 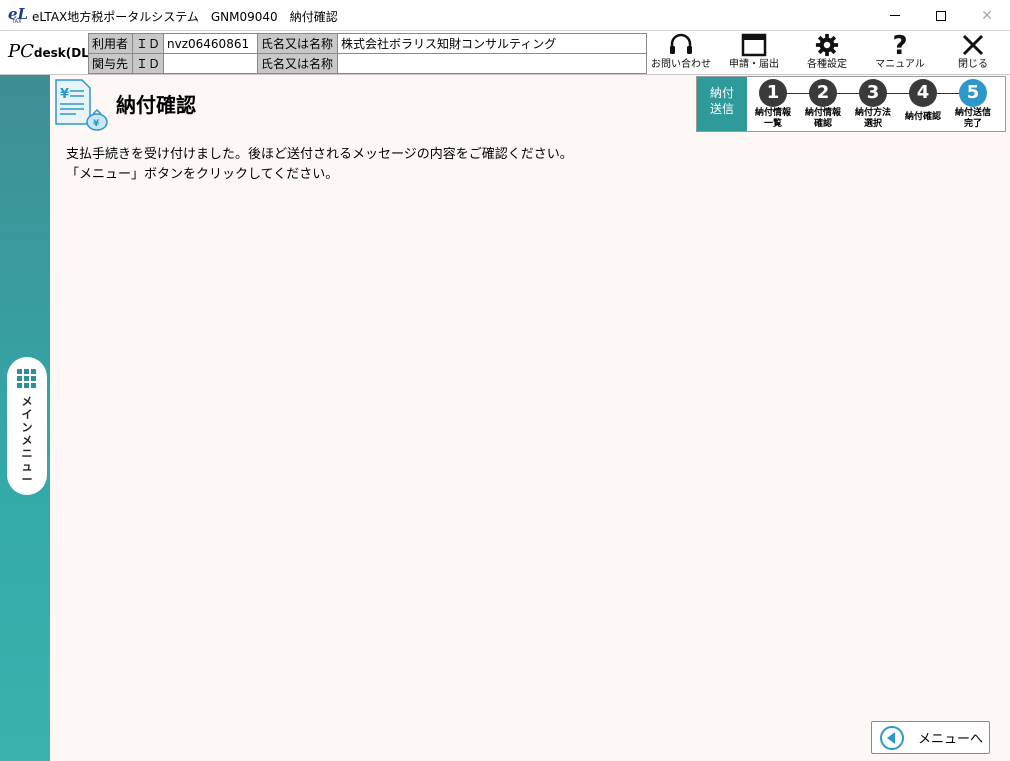 I want to click on manual-button: ? マニュアル, so click(x=900, y=54).